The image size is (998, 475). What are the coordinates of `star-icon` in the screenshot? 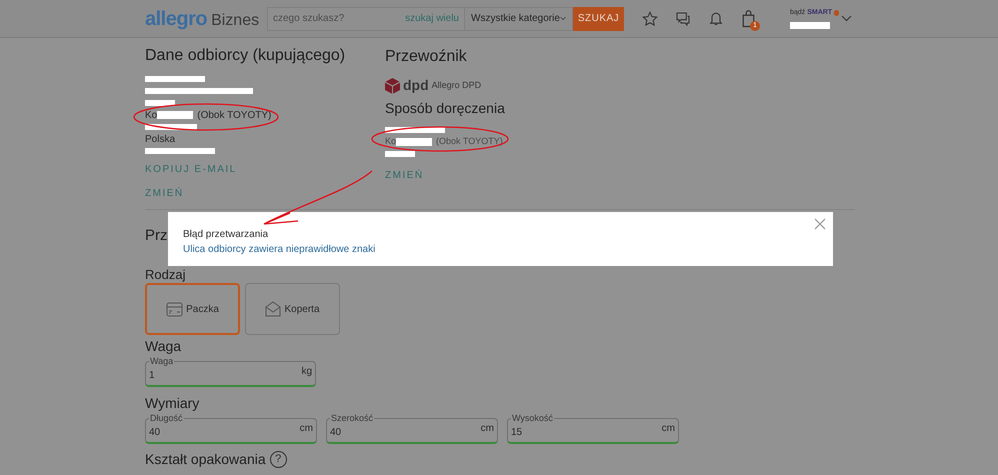 It's located at (650, 18).